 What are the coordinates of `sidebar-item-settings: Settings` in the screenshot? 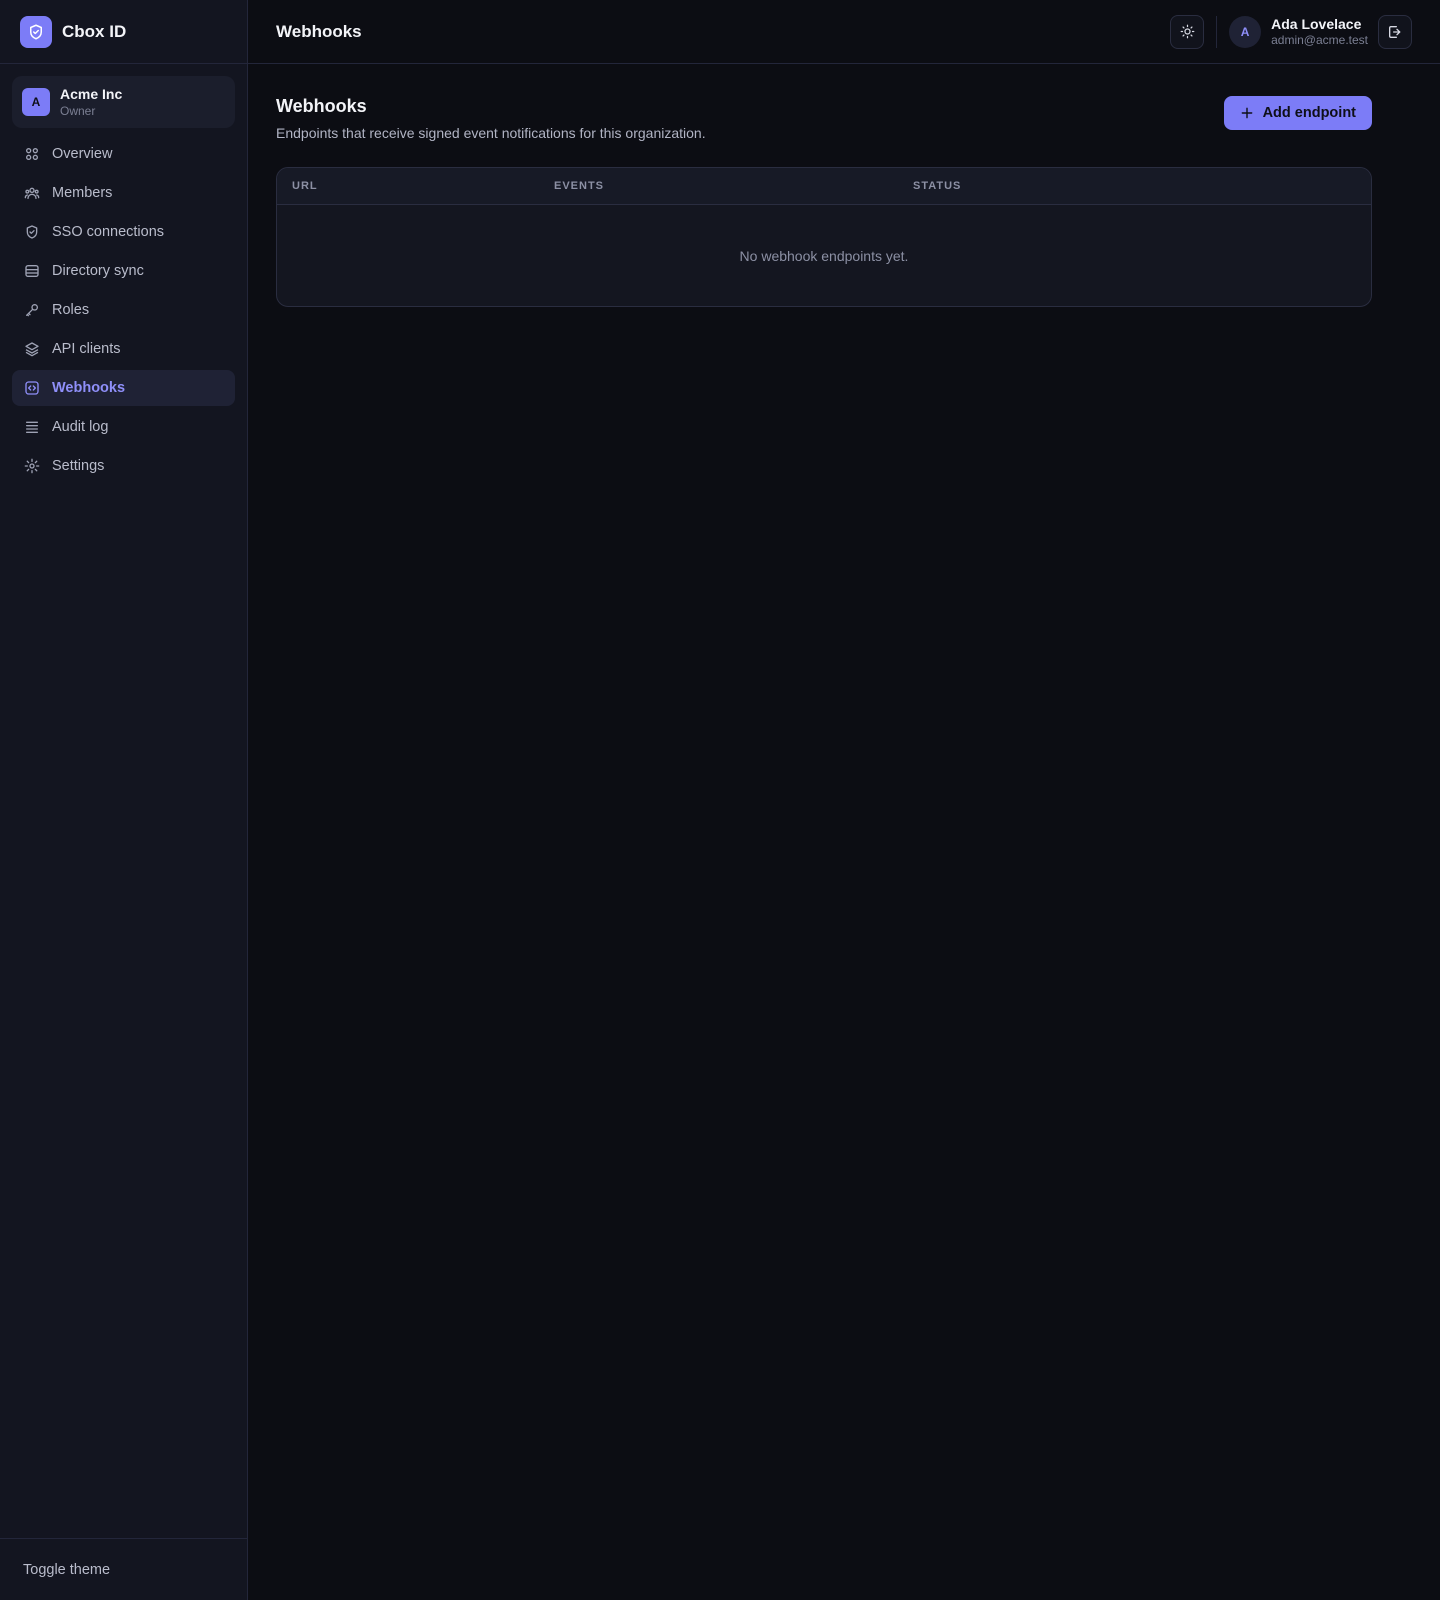 It's located at (123, 466).